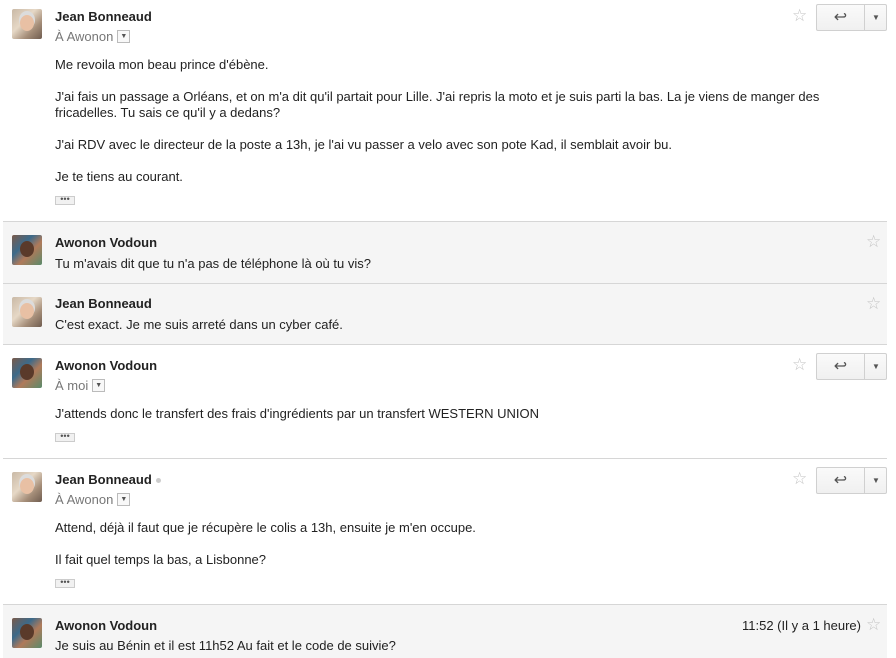 This screenshot has width=896, height=658. What do you see at coordinates (72, 385) in the screenshot?
I see `recipient-label: À moi` at bounding box center [72, 385].